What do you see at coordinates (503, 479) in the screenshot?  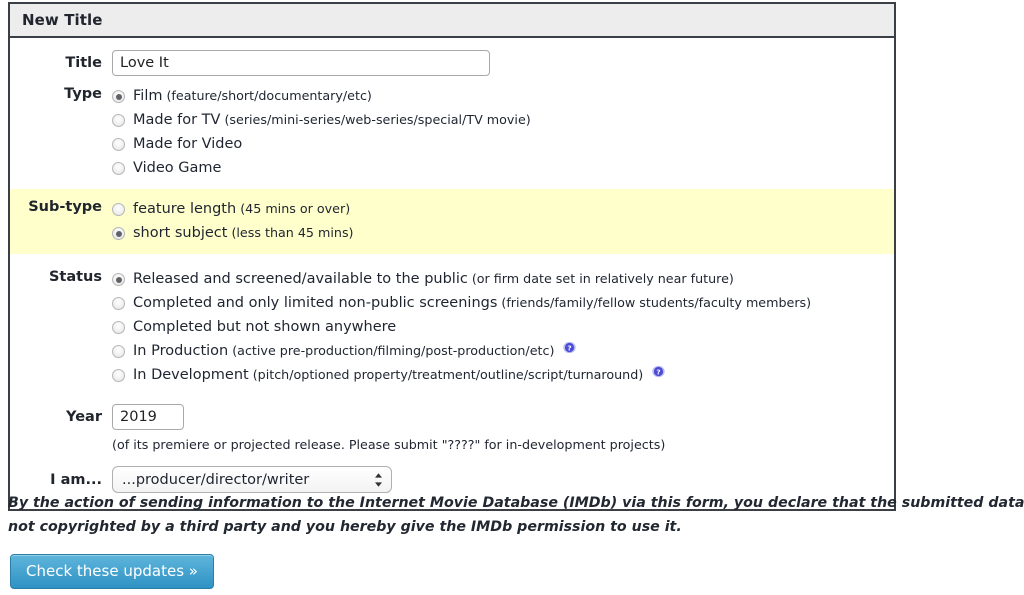 I see `i-am-field-container: ...producer/director/writer` at bounding box center [503, 479].